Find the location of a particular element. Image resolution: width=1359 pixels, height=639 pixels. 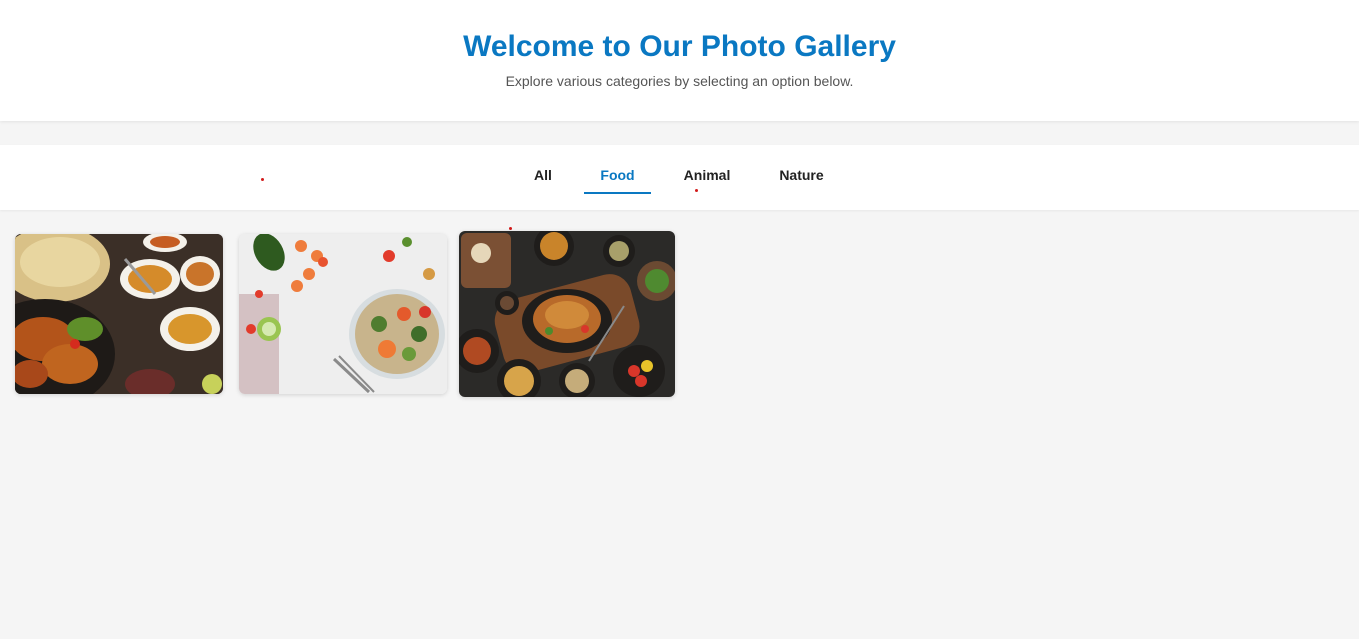

food-photo-roast-chicken is located at coordinates (567, 314).